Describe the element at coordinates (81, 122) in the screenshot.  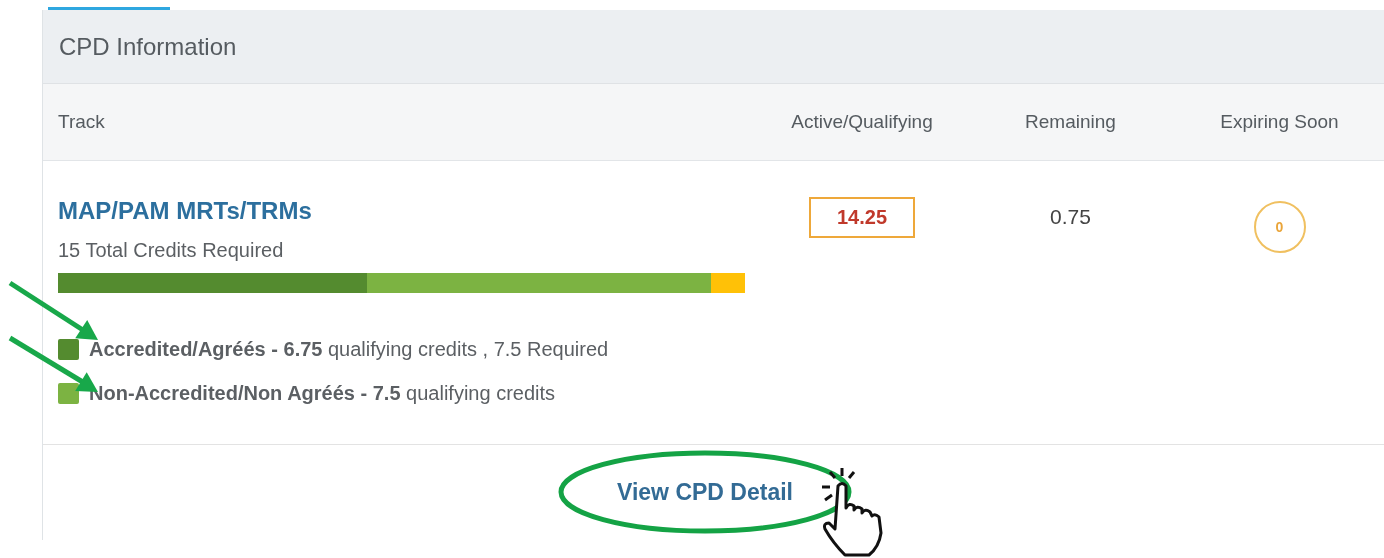
I see `column-header: Track` at that location.